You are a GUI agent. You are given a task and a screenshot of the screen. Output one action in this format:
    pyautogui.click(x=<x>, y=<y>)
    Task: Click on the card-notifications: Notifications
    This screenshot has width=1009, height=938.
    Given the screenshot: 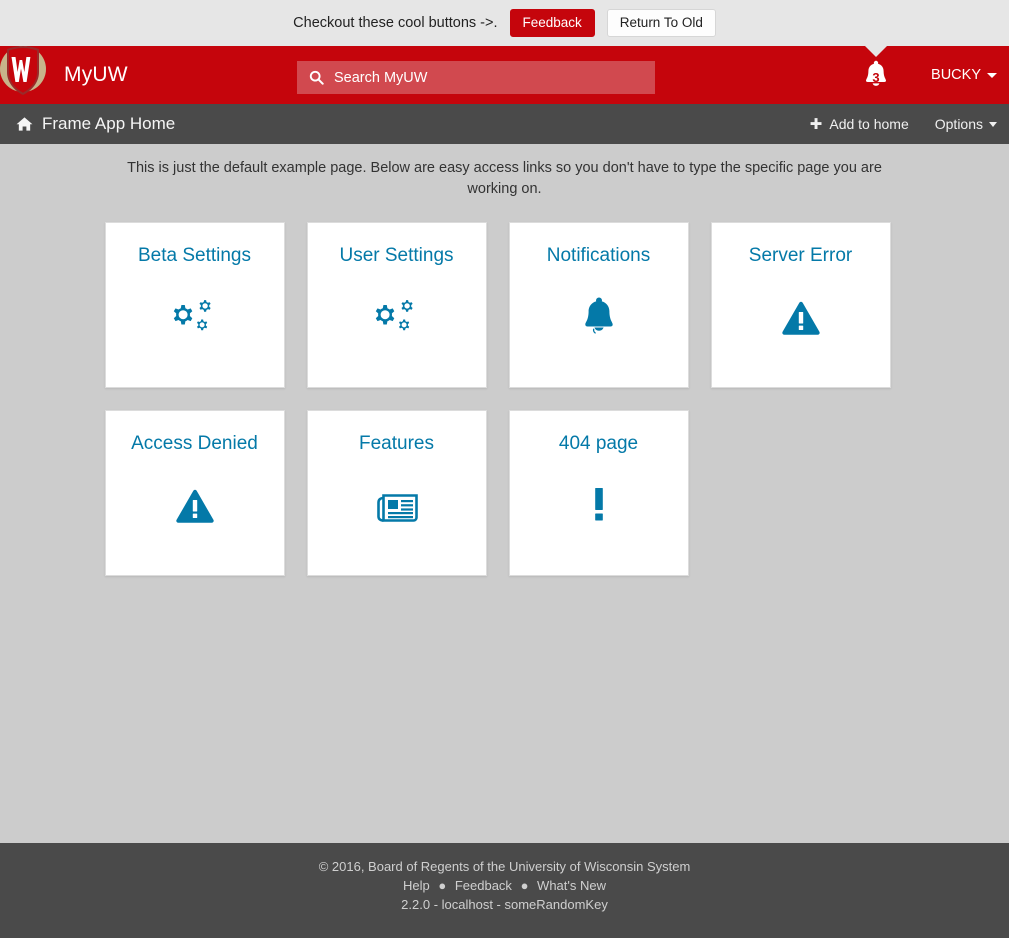 What is the action you would take?
    pyautogui.click(x=598, y=305)
    